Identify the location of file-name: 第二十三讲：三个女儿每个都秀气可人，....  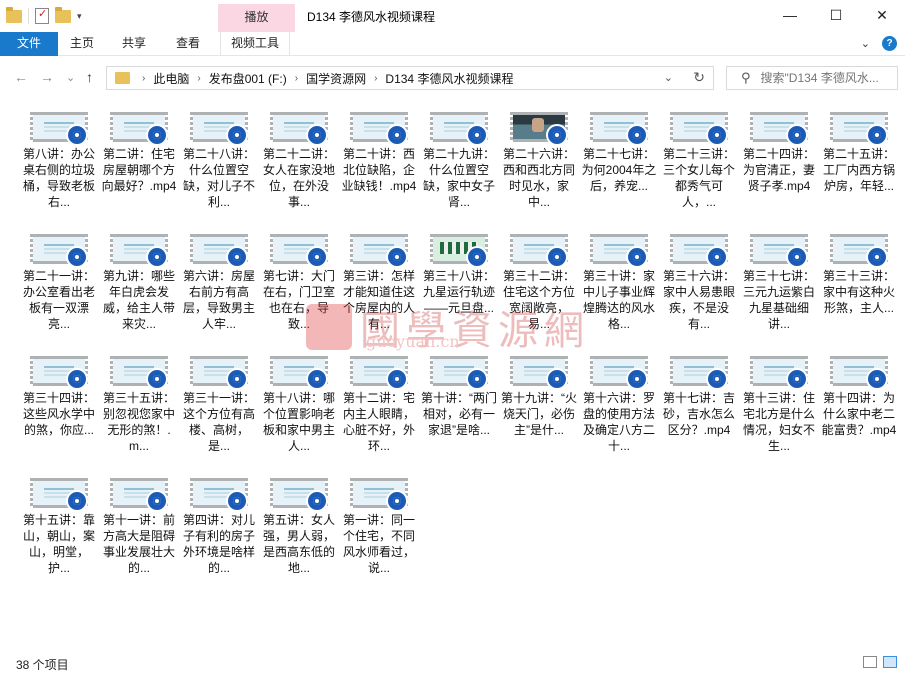
(698, 178).